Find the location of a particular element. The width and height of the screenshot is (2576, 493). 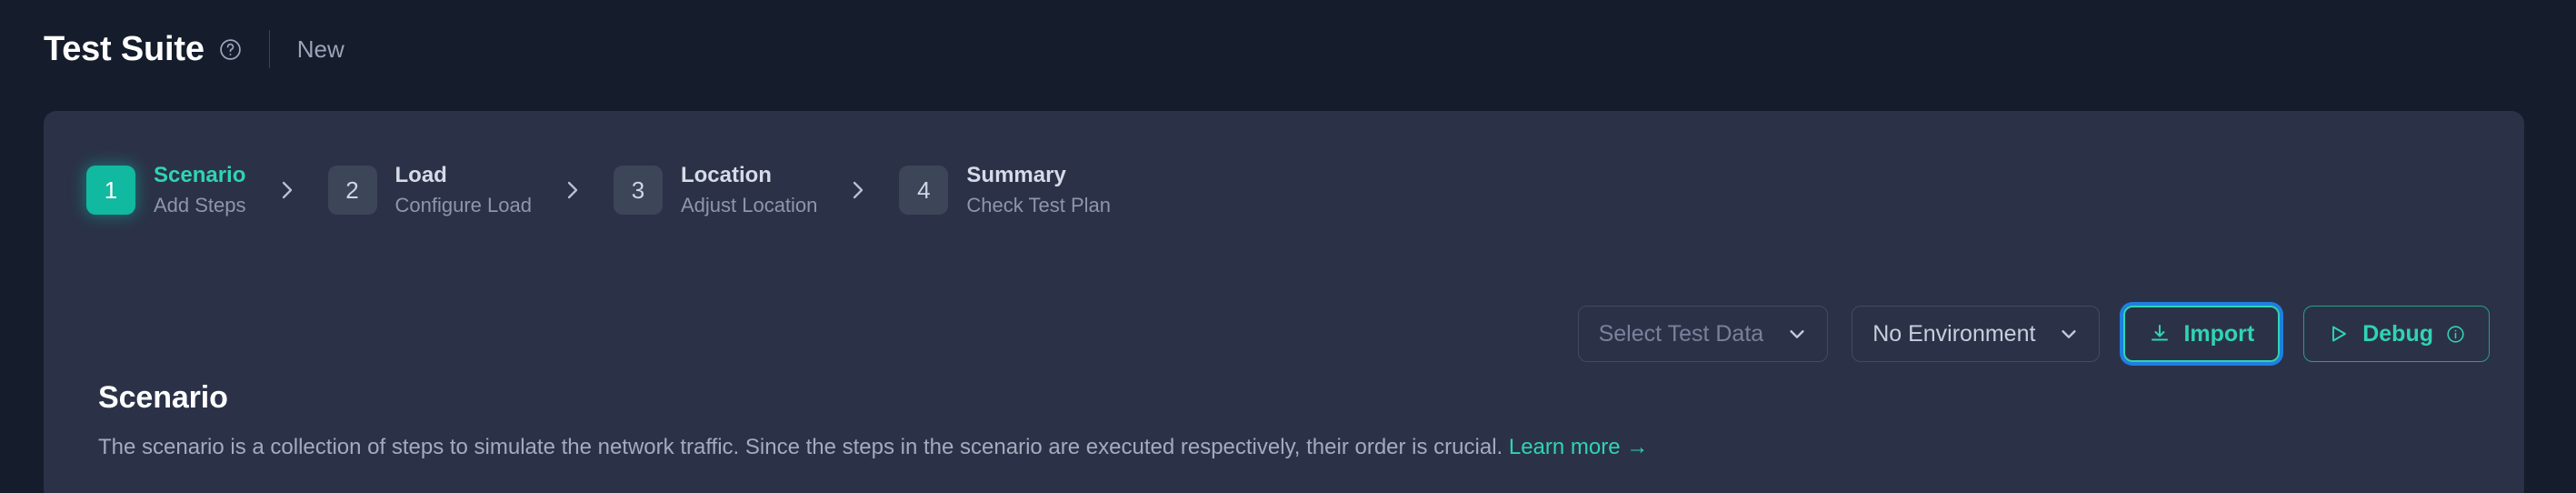

step-title-2: Load is located at coordinates (420, 174).